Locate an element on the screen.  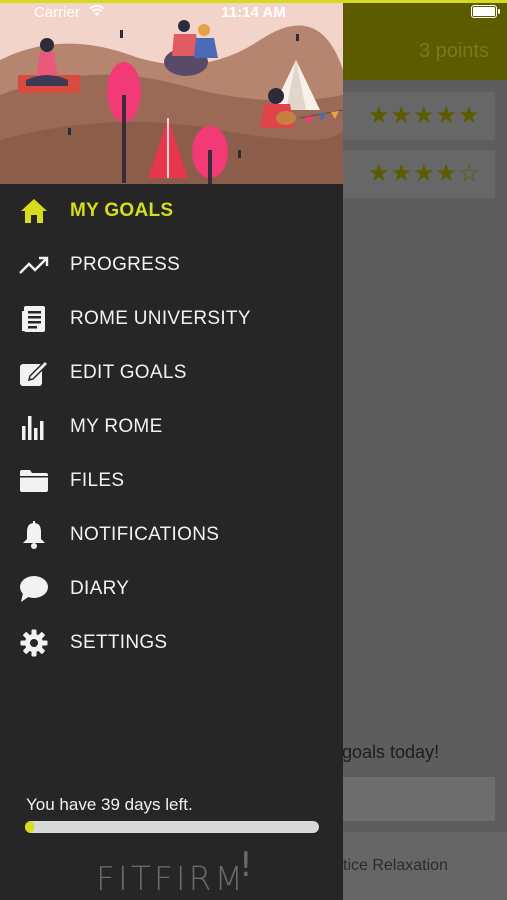
menu-item-edit-goals: EDIT GOALS is located at coordinates (171, 373).